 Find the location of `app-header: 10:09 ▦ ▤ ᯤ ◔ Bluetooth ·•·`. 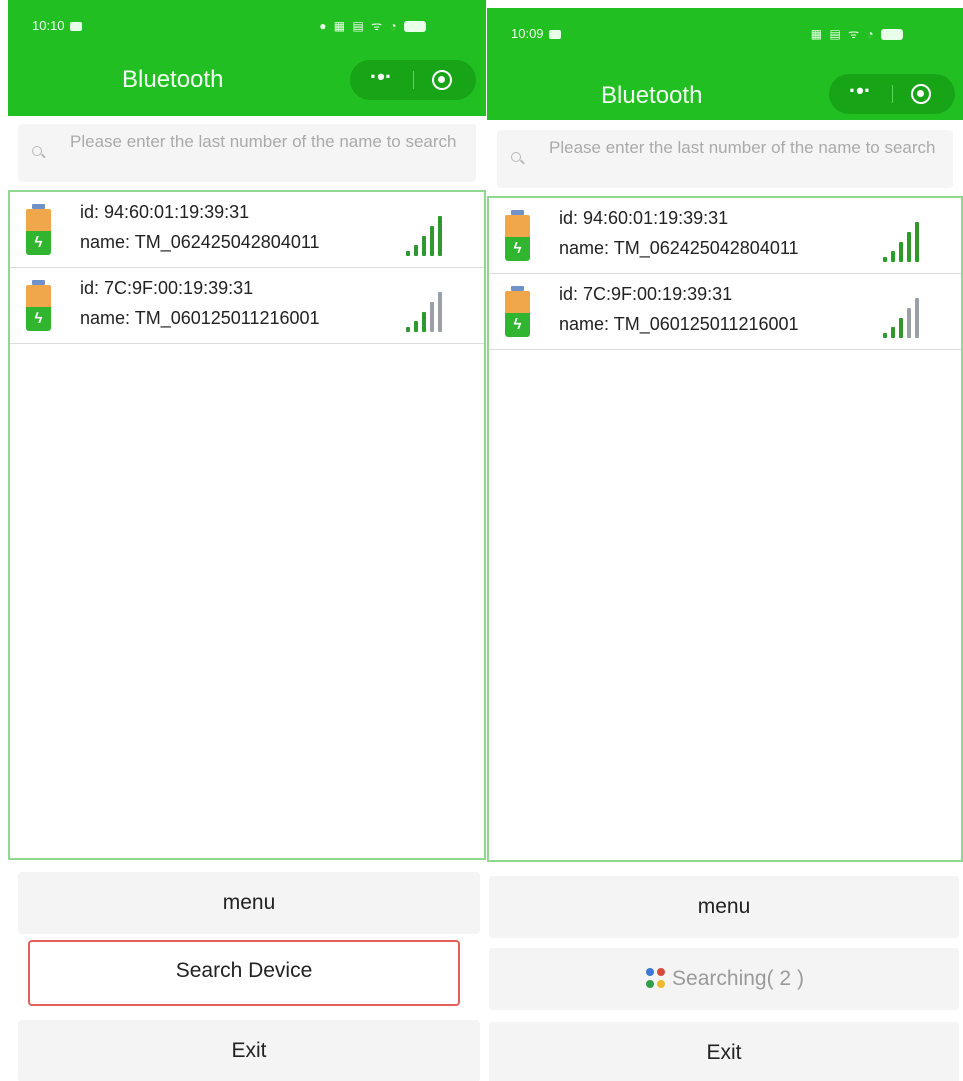

app-header: 10:09 ▦ ▤ ᯤ ◔ Bluetooth ·•· is located at coordinates (725, 64).